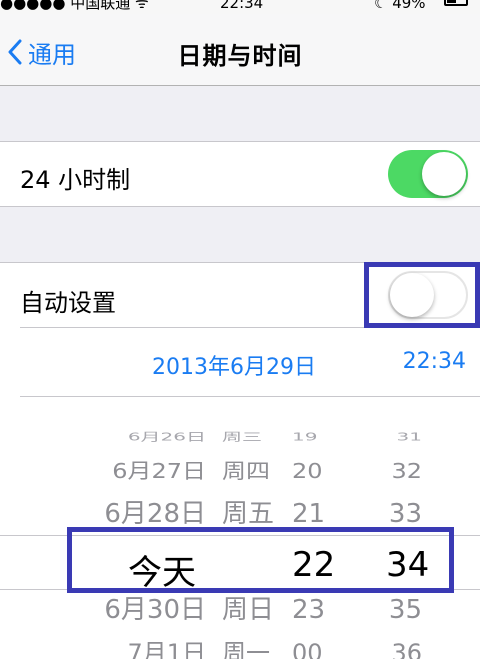  Describe the element at coordinates (234, 365) in the screenshot. I see `current-date-value: 2013年6月29日` at that location.